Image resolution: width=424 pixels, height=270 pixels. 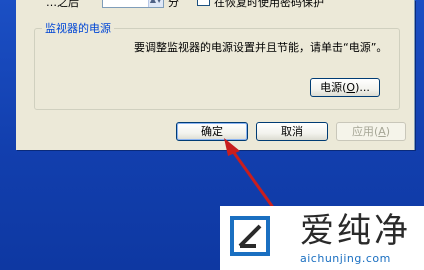 I want to click on logo-mark-icon, so click(x=250, y=236).